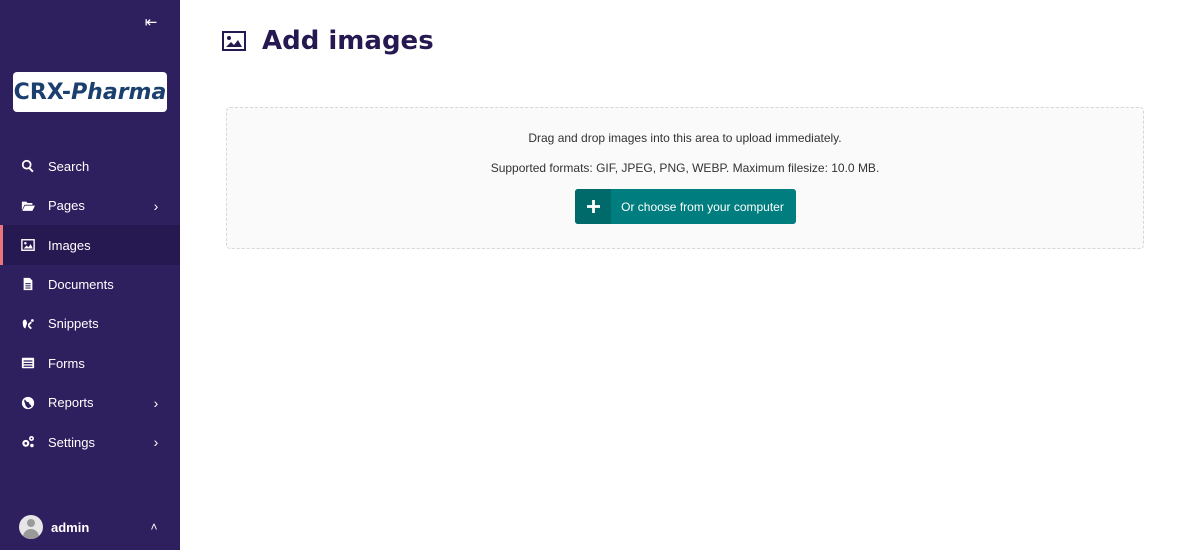 Image resolution: width=1189 pixels, height=550 pixels. I want to click on sidebar-item-pages: Pages ›, so click(90, 205).